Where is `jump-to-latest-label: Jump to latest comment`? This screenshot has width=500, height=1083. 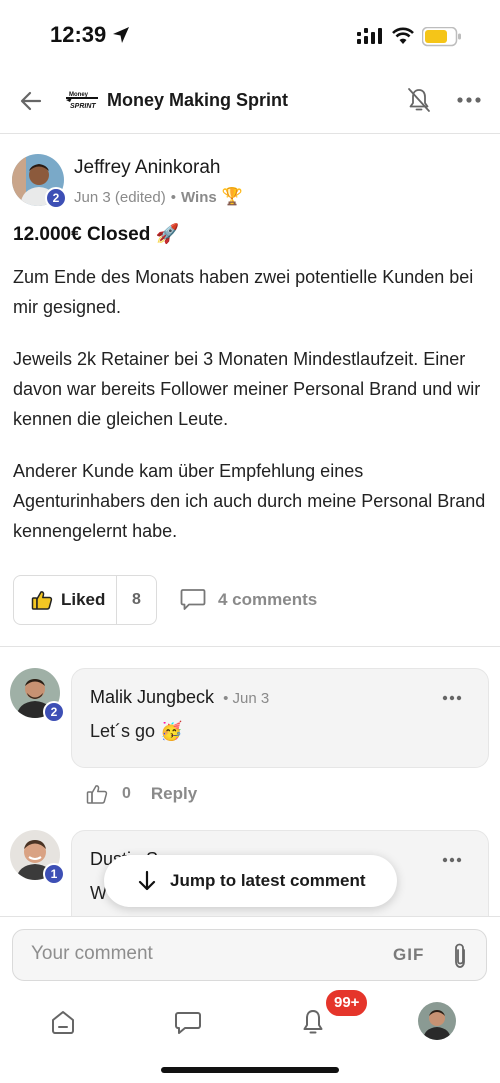 jump-to-latest-label: Jump to latest comment is located at coordinates (268, 880).